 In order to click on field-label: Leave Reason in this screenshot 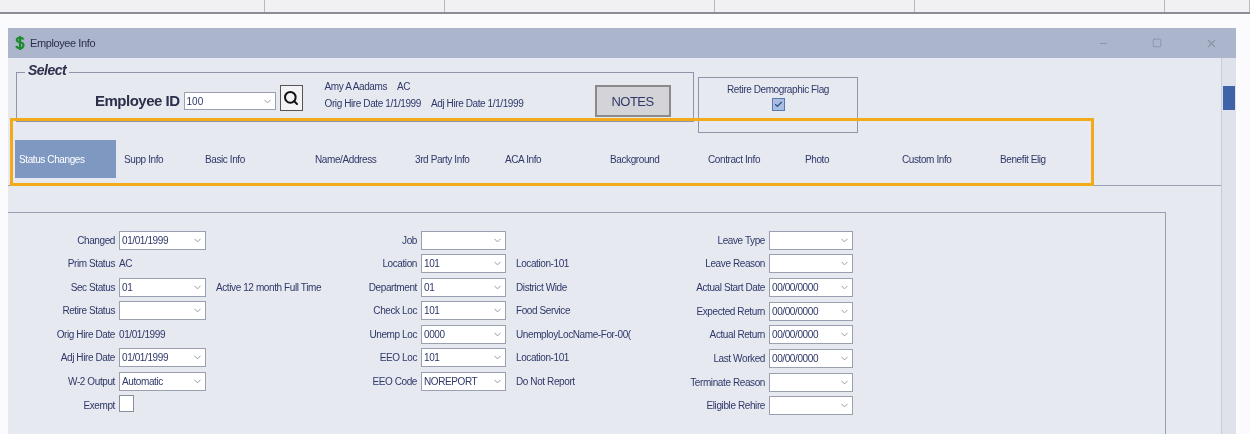, I will do `click(734, 264)`.